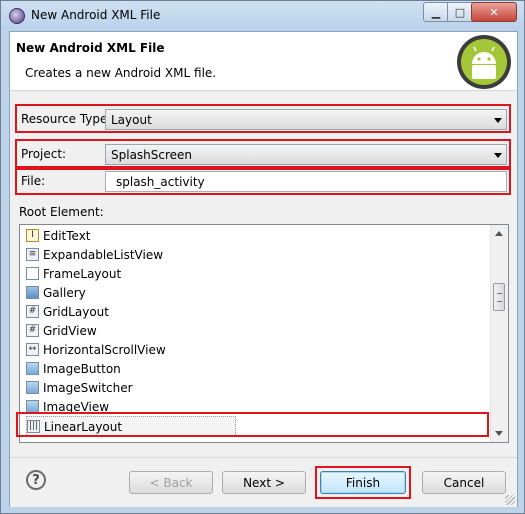 This screenshot has width=525, height=514. Describe the element at coordinates (160, 182) in the screenshot. I see `file-name-value: splash_activity` at that location.